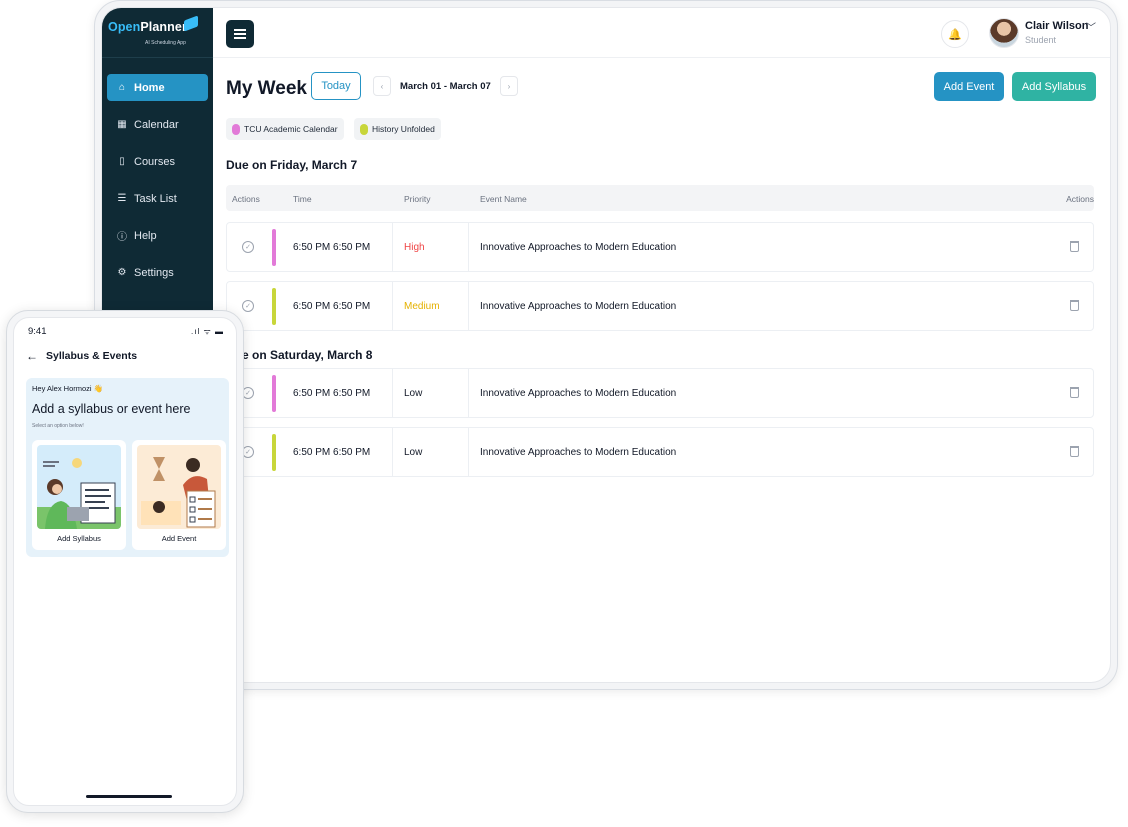 The width and height of the screenshot is (1128, 827). Describe the element at coordinates (403, 129) in the screenshot. I see `tag-label: History Unfolded` at that location.